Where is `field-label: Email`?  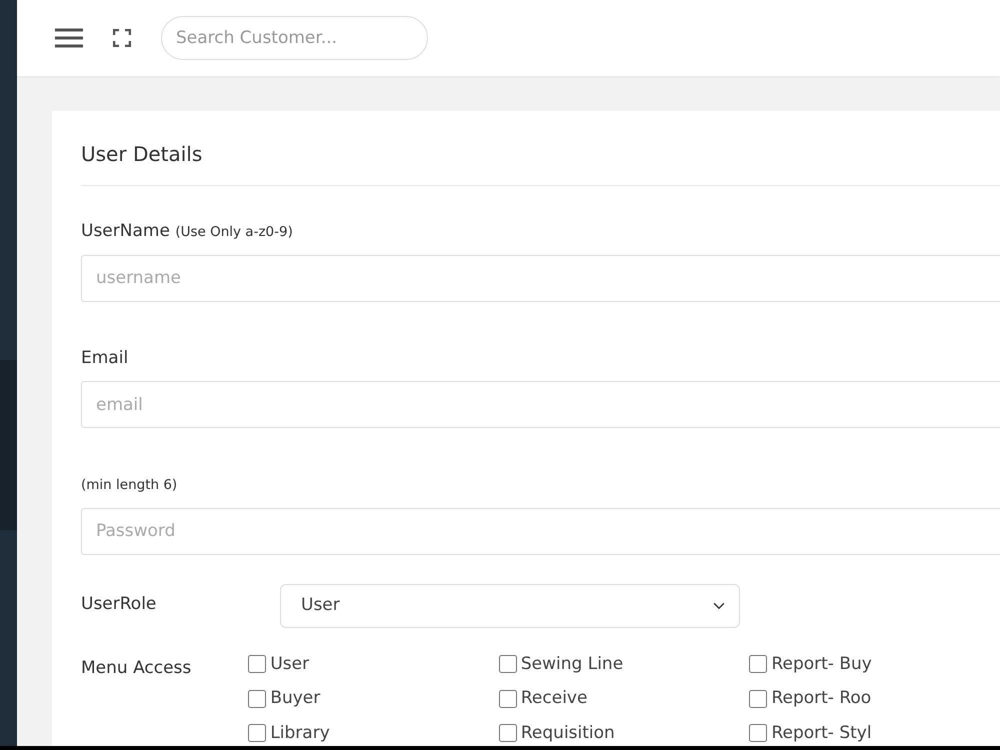
field-label: Email is located at coordinates (104, 358).